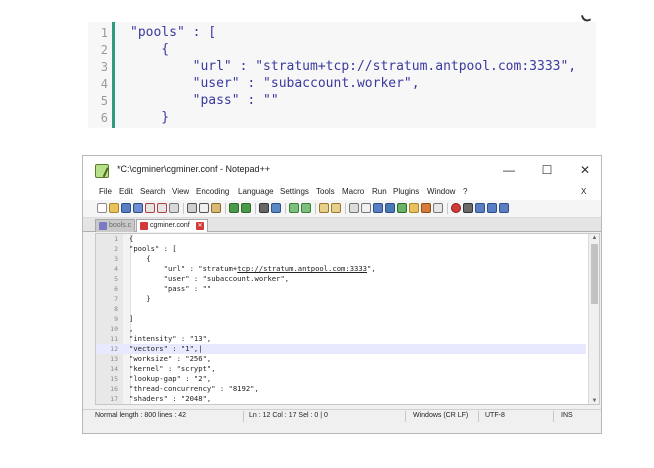 The width and height of the screenshot is (654, 468). Describe the element at coordinates (390, 208) in the screenshot. I see `lang-icon` at that location.